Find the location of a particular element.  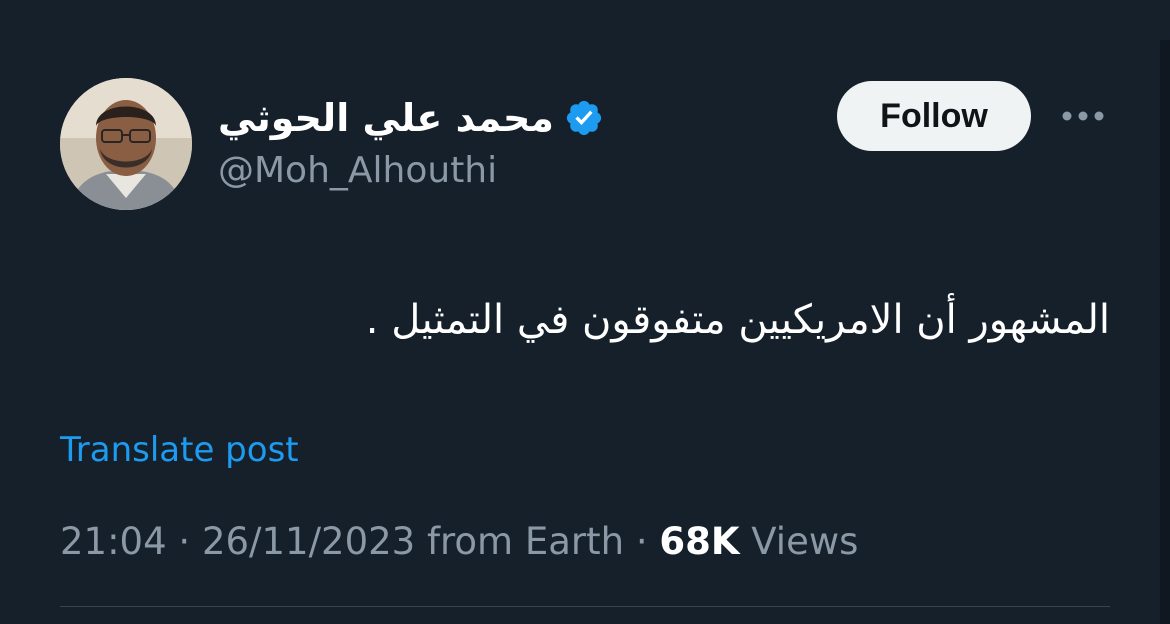

tweet-source: from Earth is located at coordinates (525, 541).